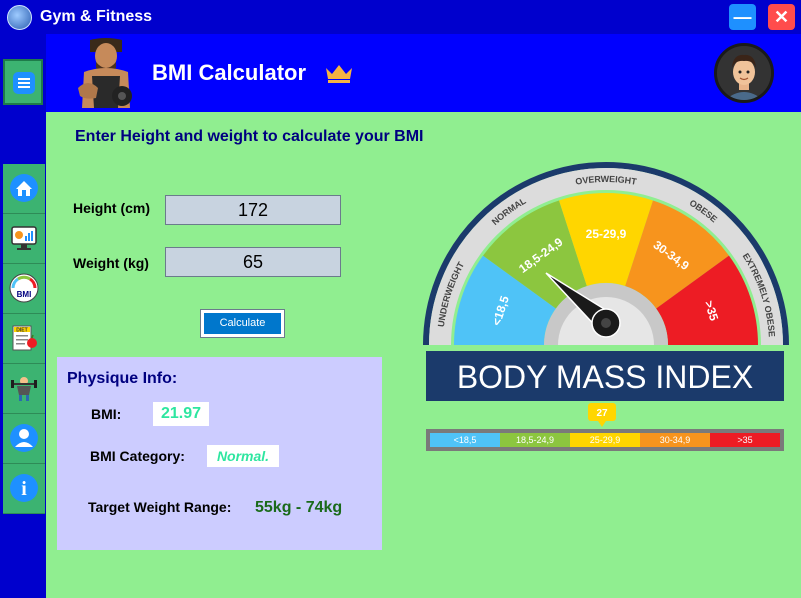 This screenshot has height=598, width=801. I want to click on user-profile-icon, so click(24, 438).